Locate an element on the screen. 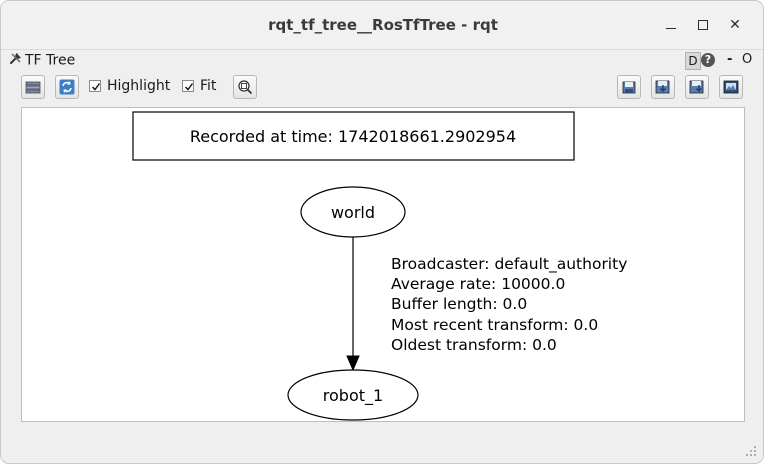  plugin-header: TF Tree D ? - O is located at coordinates (382, 60).